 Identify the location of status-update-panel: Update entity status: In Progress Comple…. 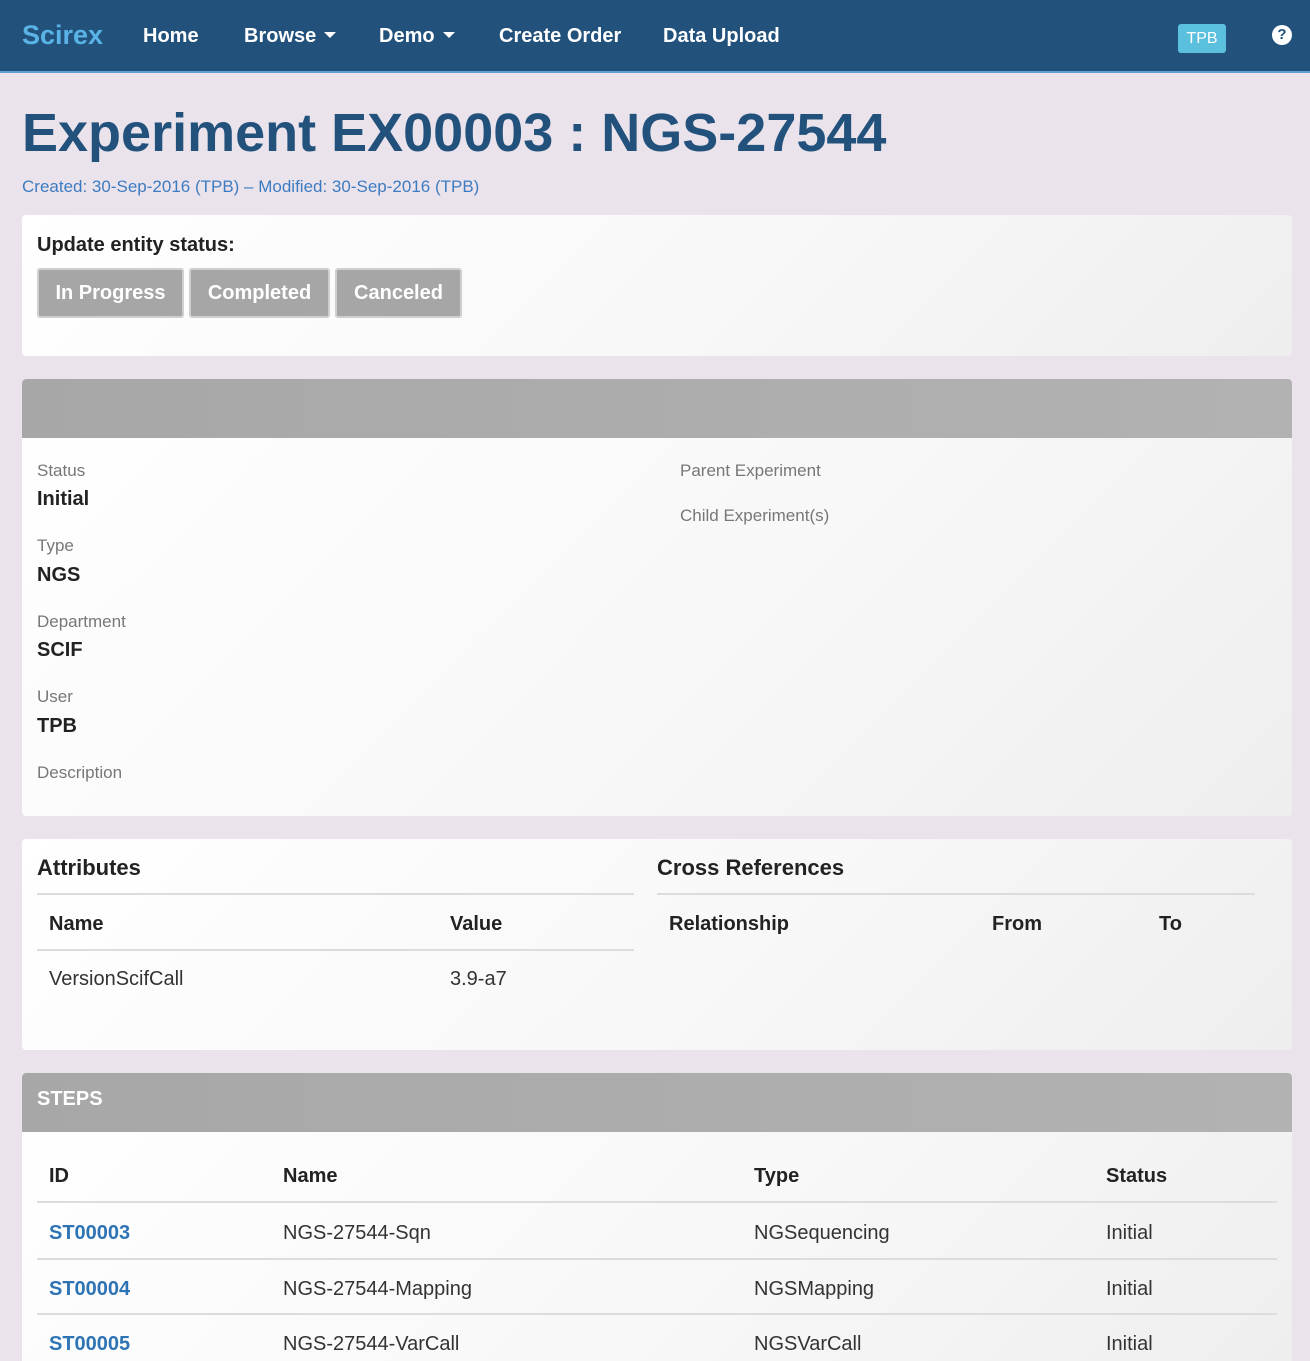
(657, 285).